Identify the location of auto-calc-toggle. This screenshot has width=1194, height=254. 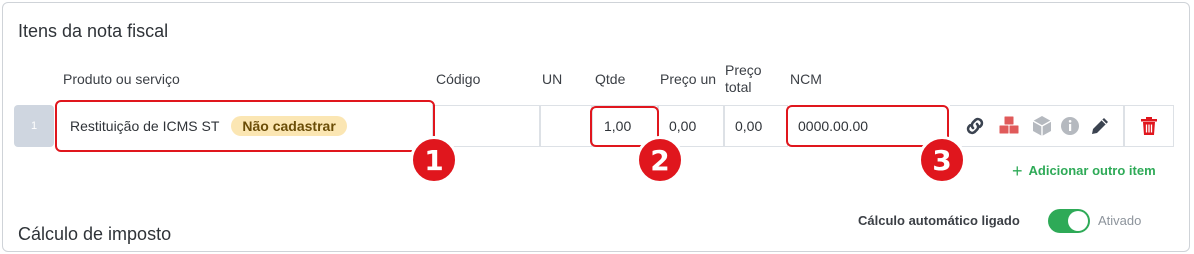
(1069, 221).